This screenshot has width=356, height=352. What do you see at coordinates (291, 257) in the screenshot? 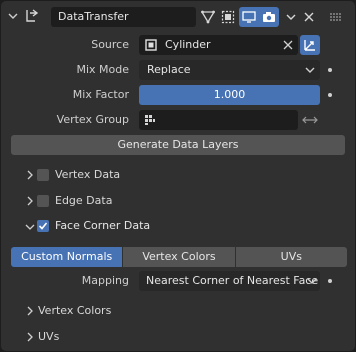
I see `tab-uvs: UVs` at bounding box center [291, 257].